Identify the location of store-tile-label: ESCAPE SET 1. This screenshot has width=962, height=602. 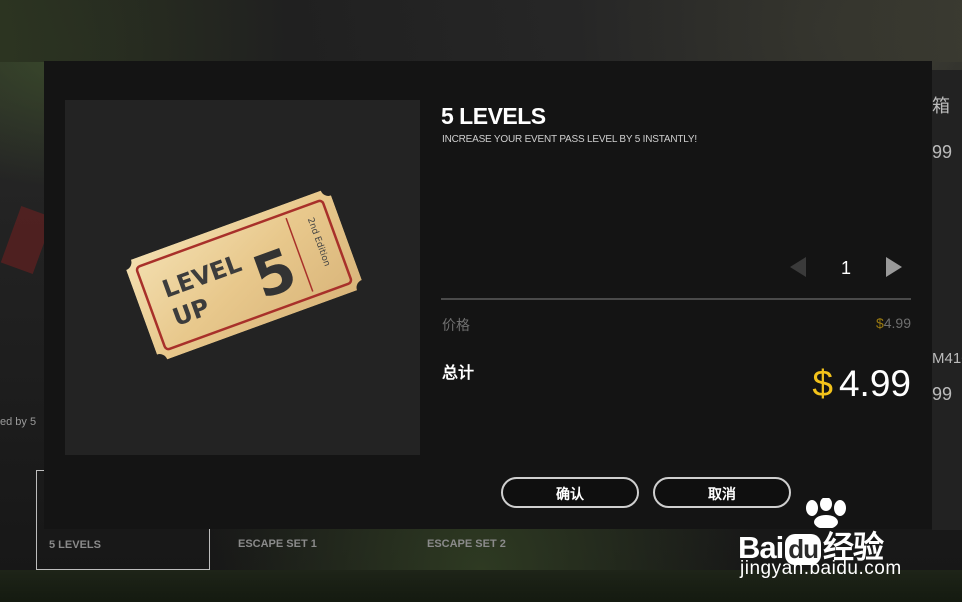
(277, 544).